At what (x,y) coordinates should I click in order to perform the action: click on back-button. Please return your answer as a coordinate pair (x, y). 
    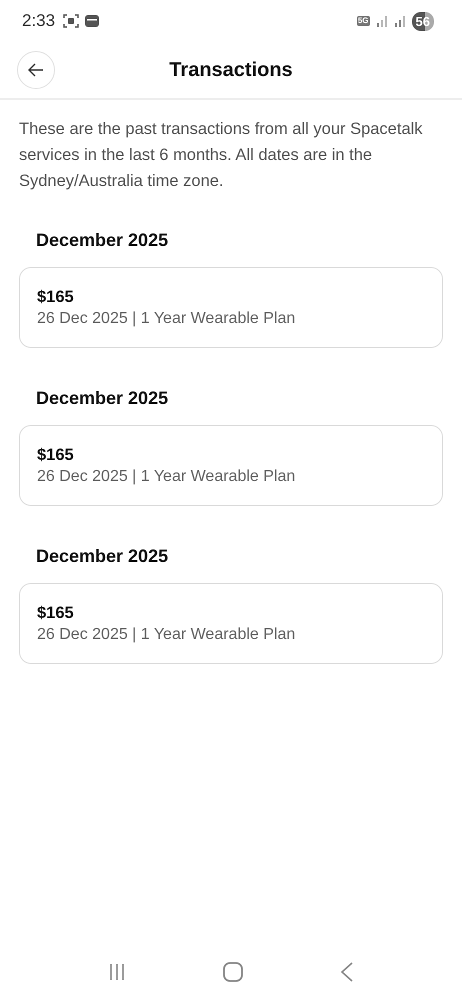
    Looking at the image, I should click on (36, 70).